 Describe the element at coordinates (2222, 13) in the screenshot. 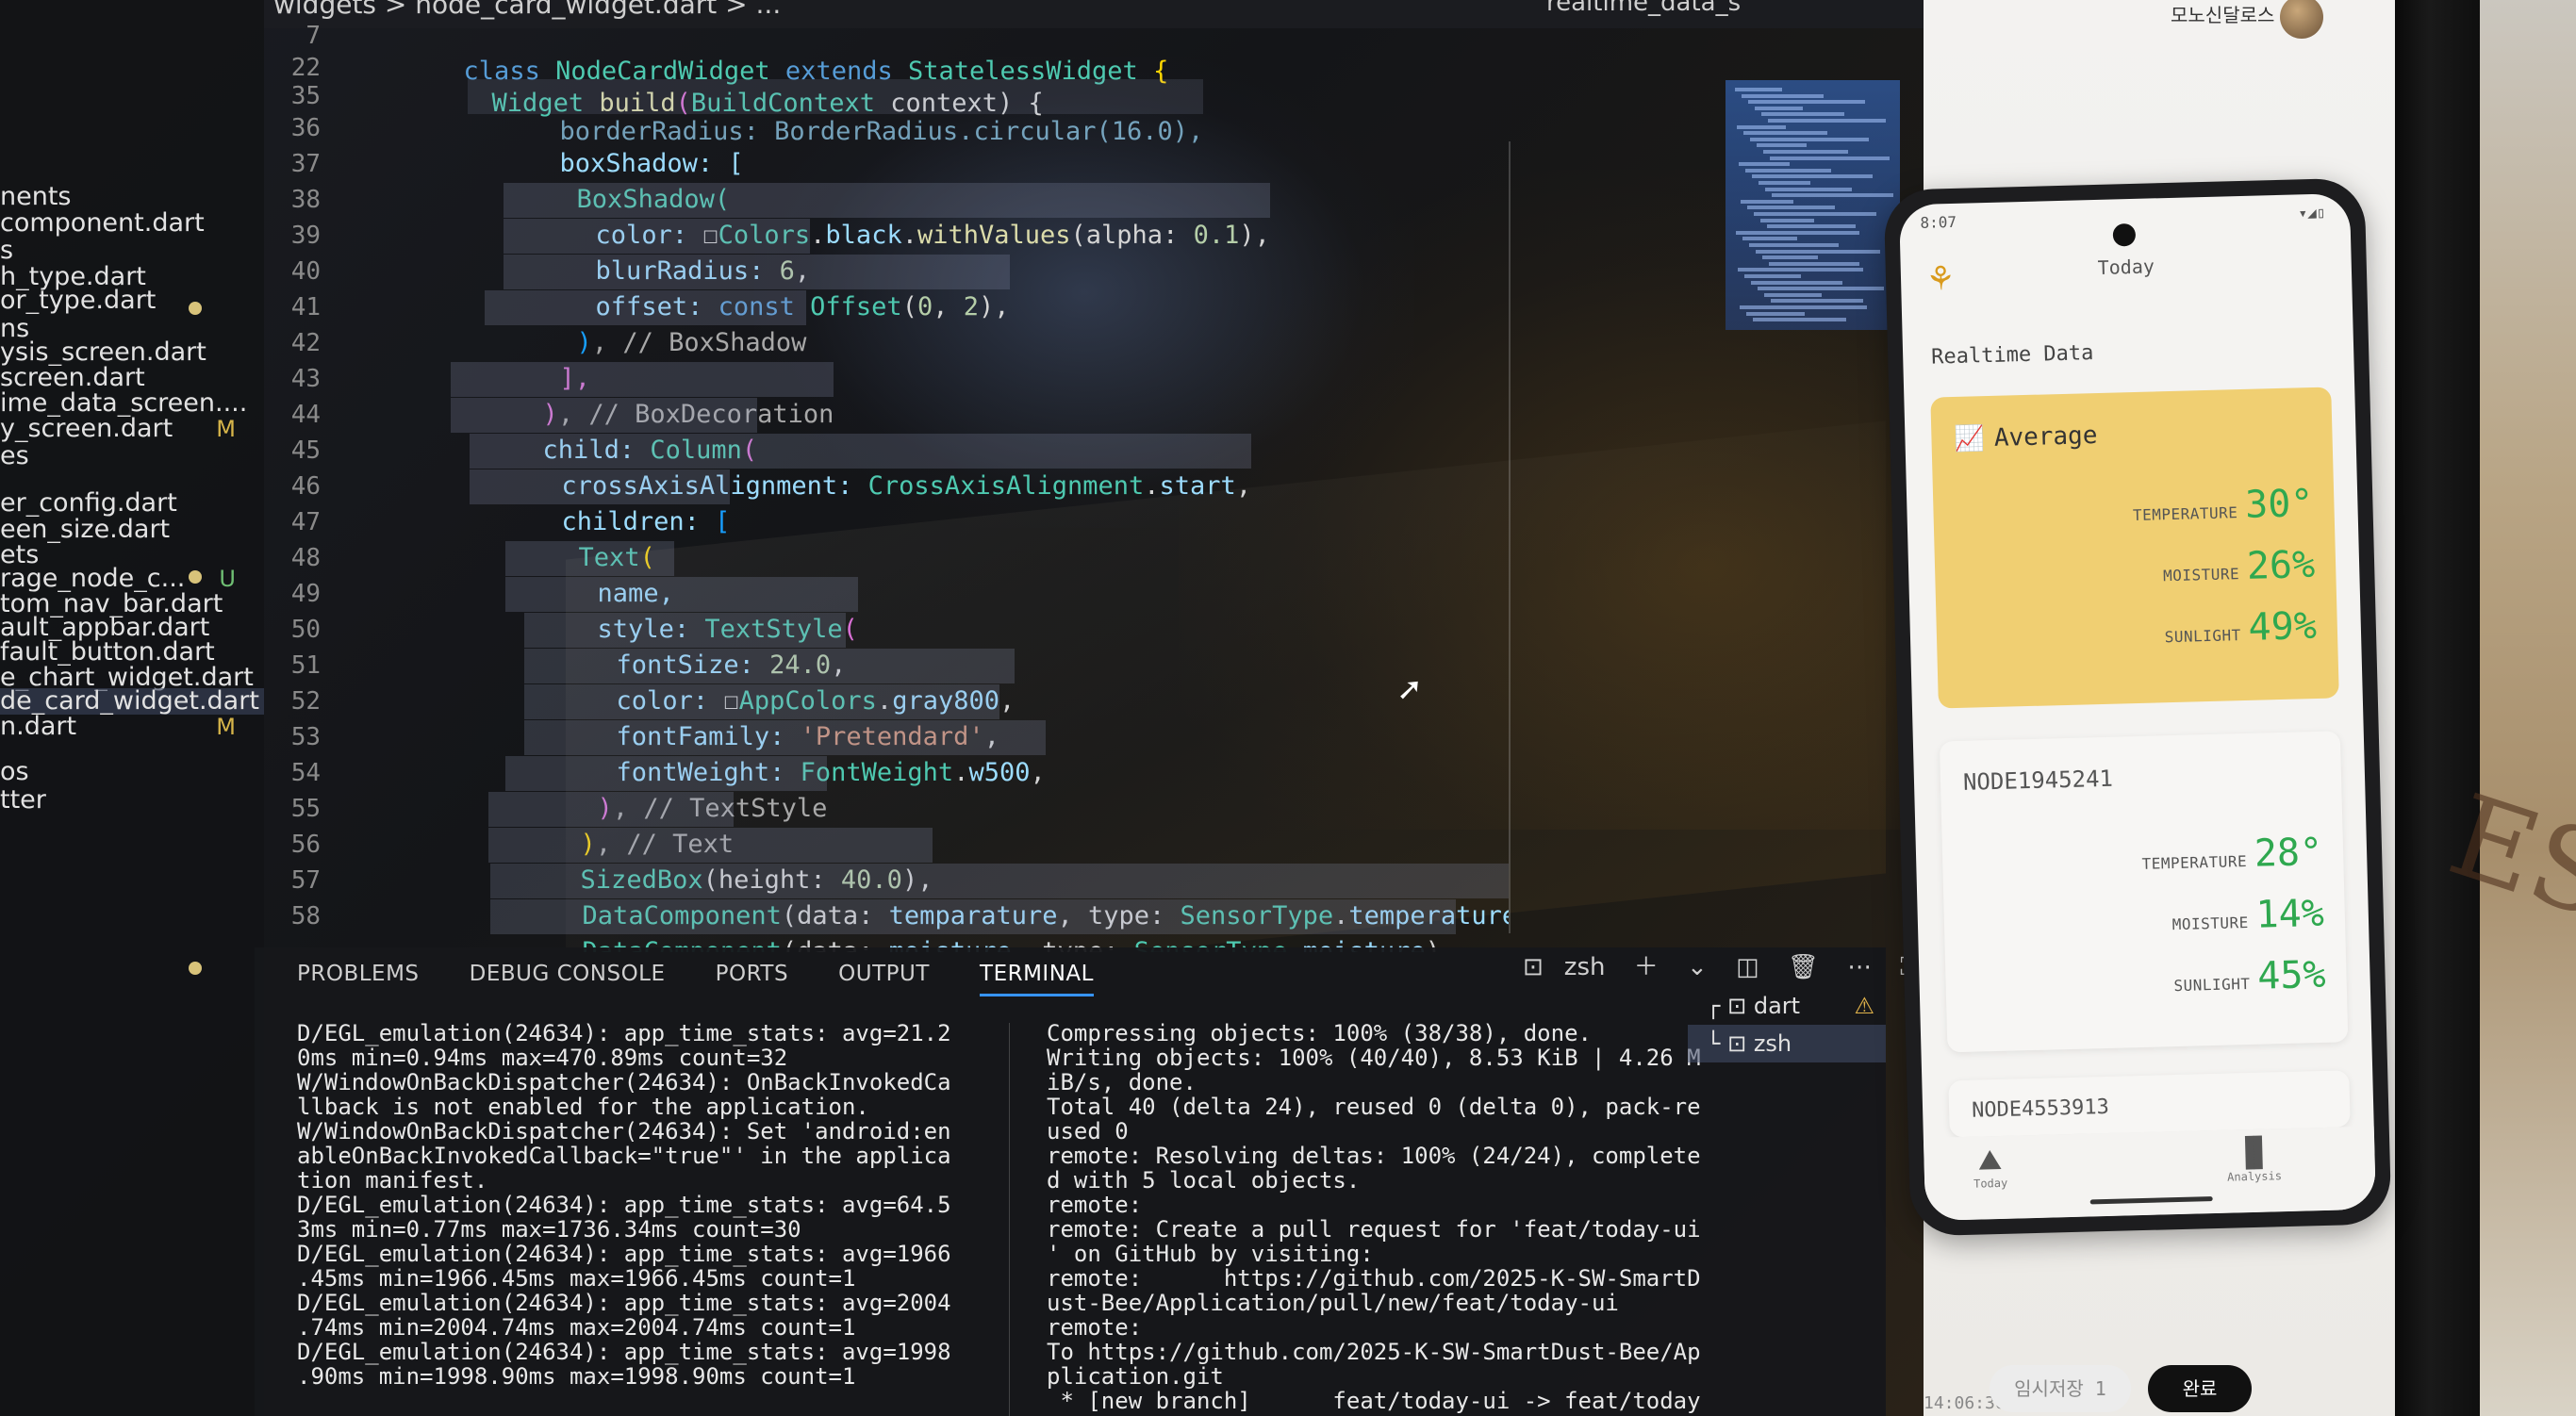

I see `user-name: 모노신달로스` at that location.